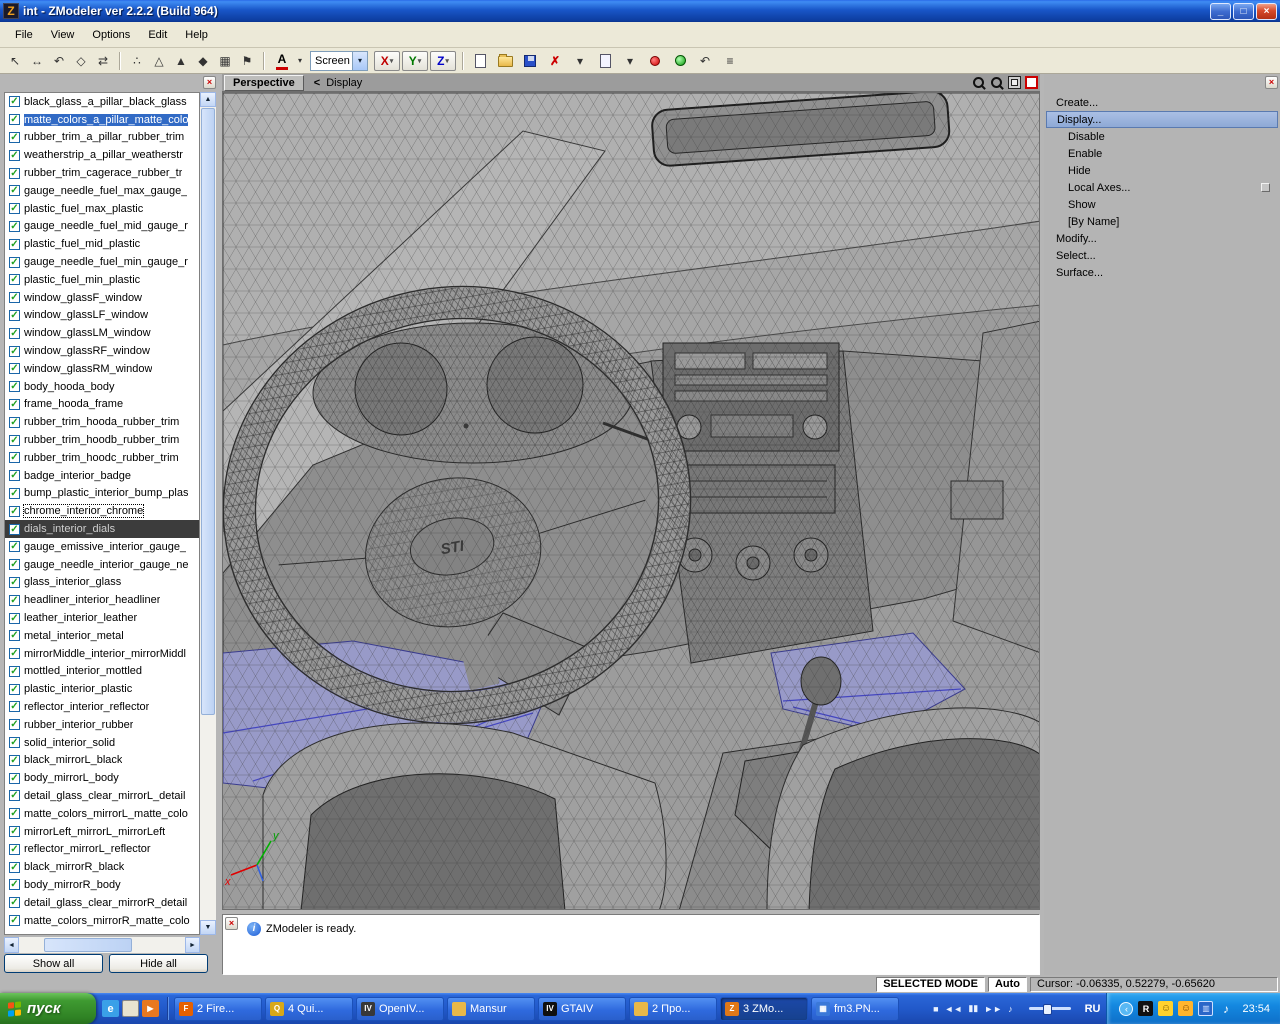 This screenshot has width=1280, height=1024. Describe the element at coordinates (387, 60) in the screenshot. I see `axis-toggle-button: X ▾` at that location.